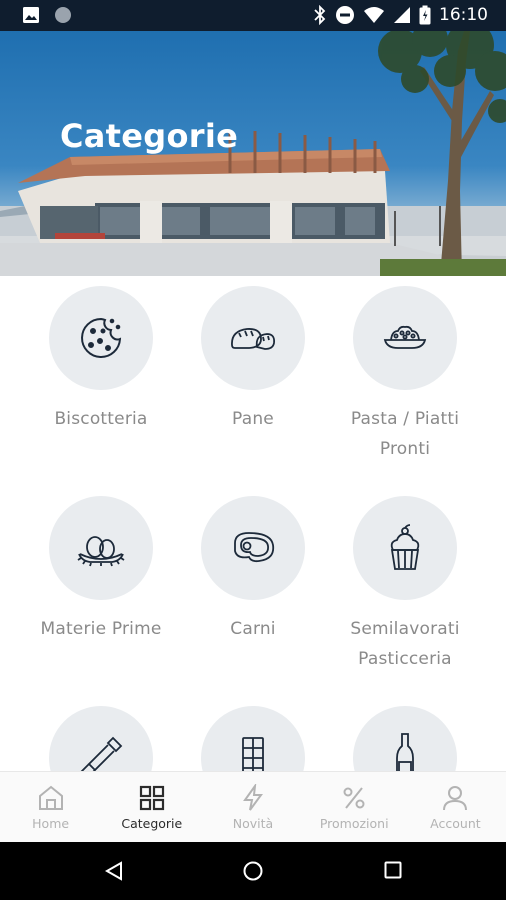 The image size is (506, 900). I want to click on page-title: Categorie, so click(149, 136).